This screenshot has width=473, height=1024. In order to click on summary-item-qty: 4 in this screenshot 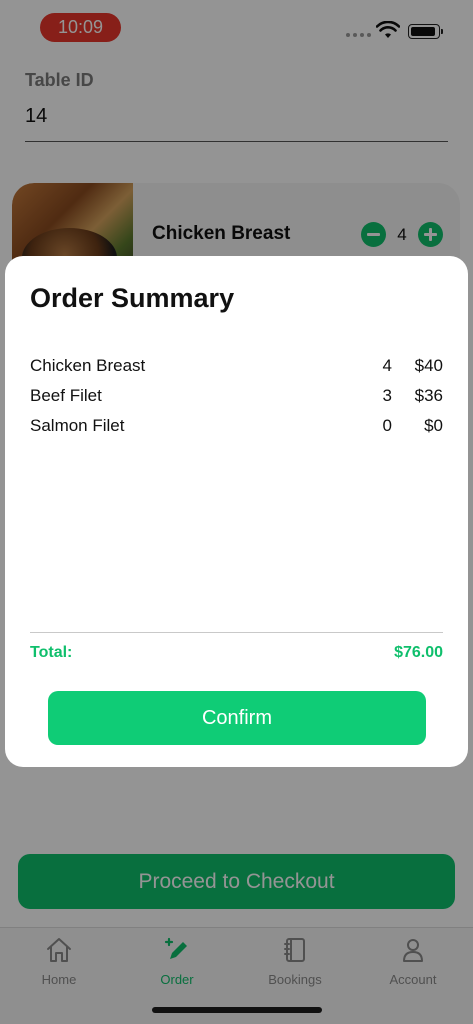, I will do `click(387, 365)`.